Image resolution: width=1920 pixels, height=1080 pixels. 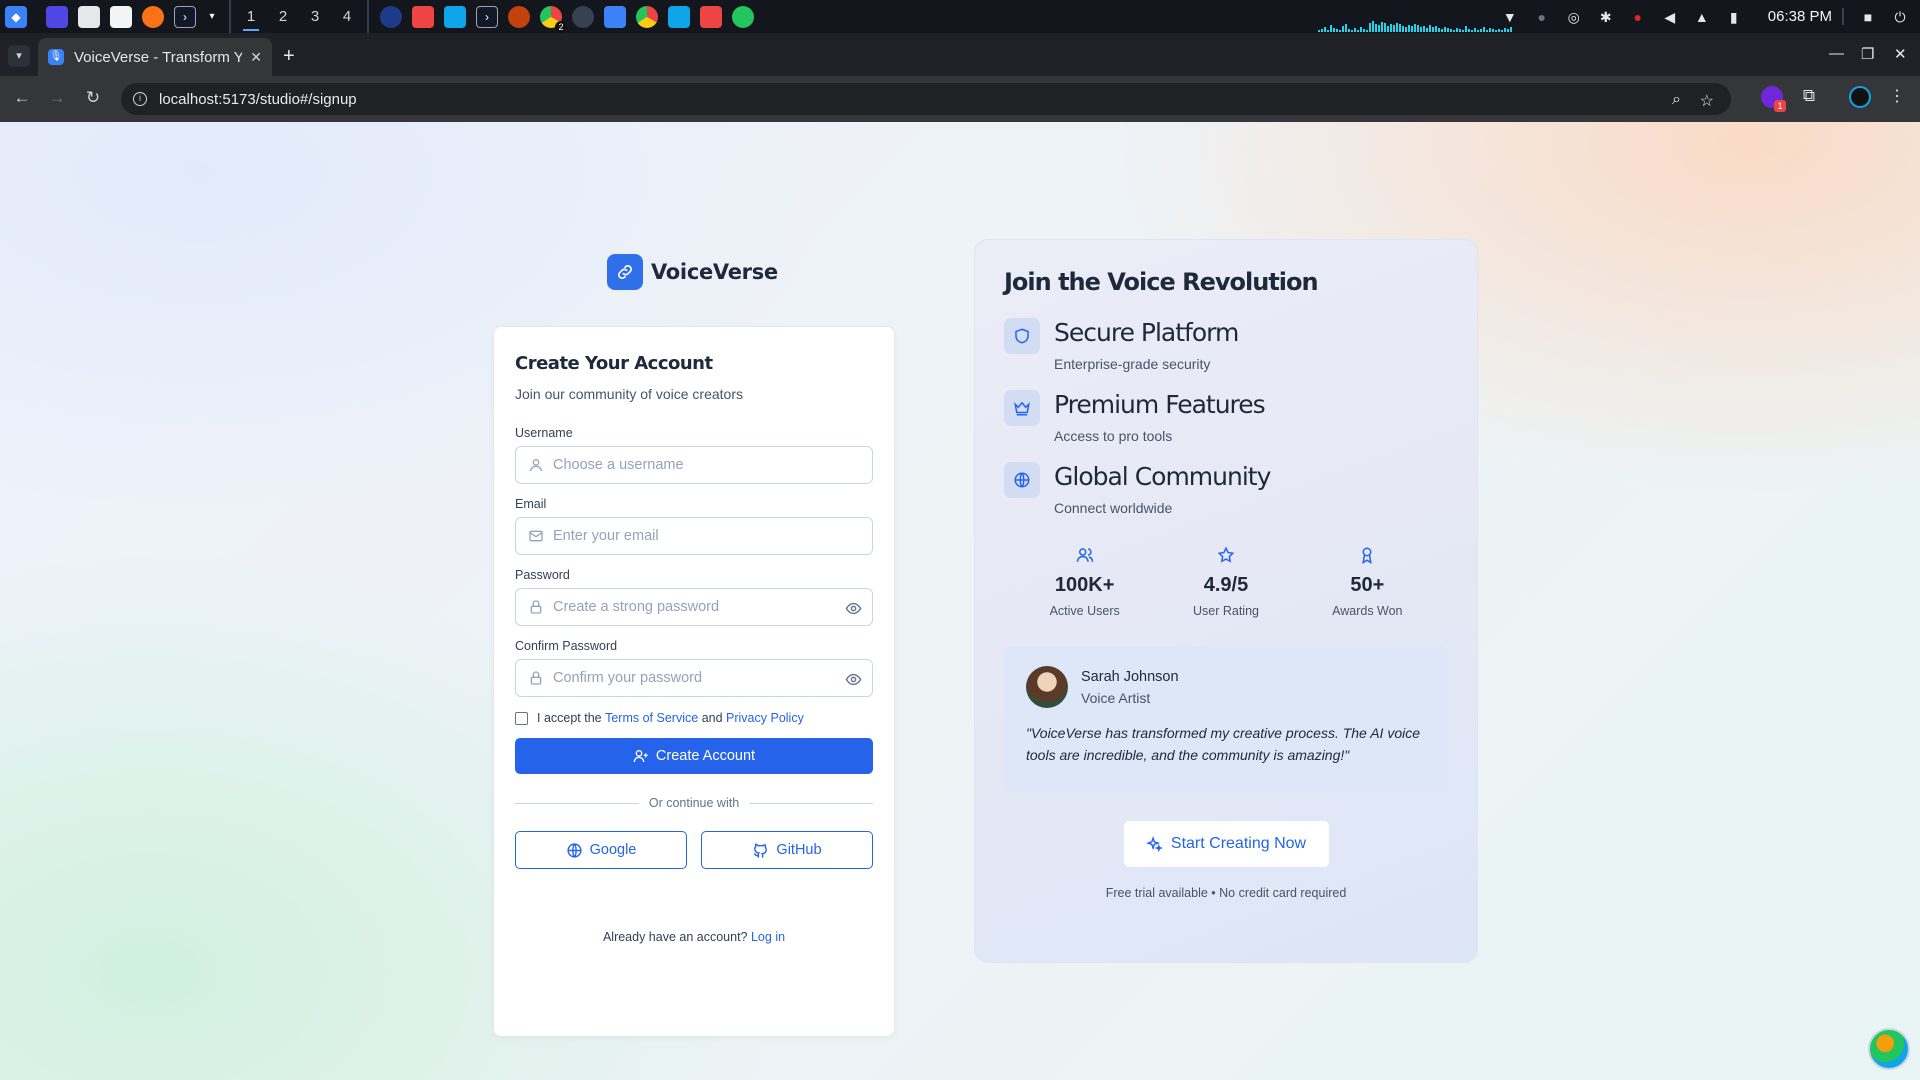 I want to click on user-plus-icon, so click(x=640, y=756).